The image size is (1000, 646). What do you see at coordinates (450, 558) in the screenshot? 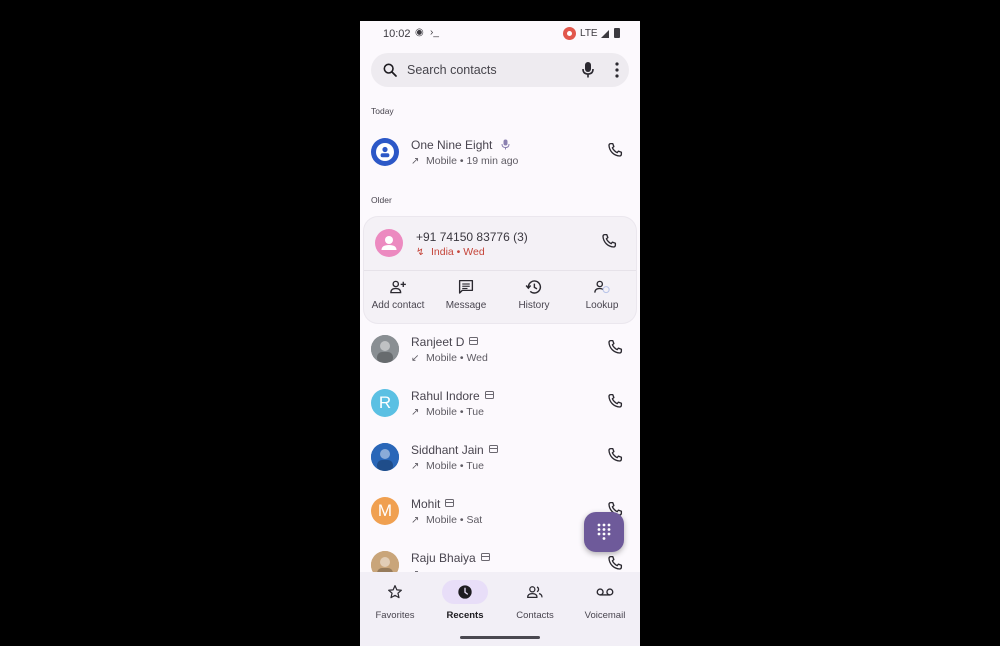
I see `contact-name: Raju Bhaiya` at bounding box center [450, 558].